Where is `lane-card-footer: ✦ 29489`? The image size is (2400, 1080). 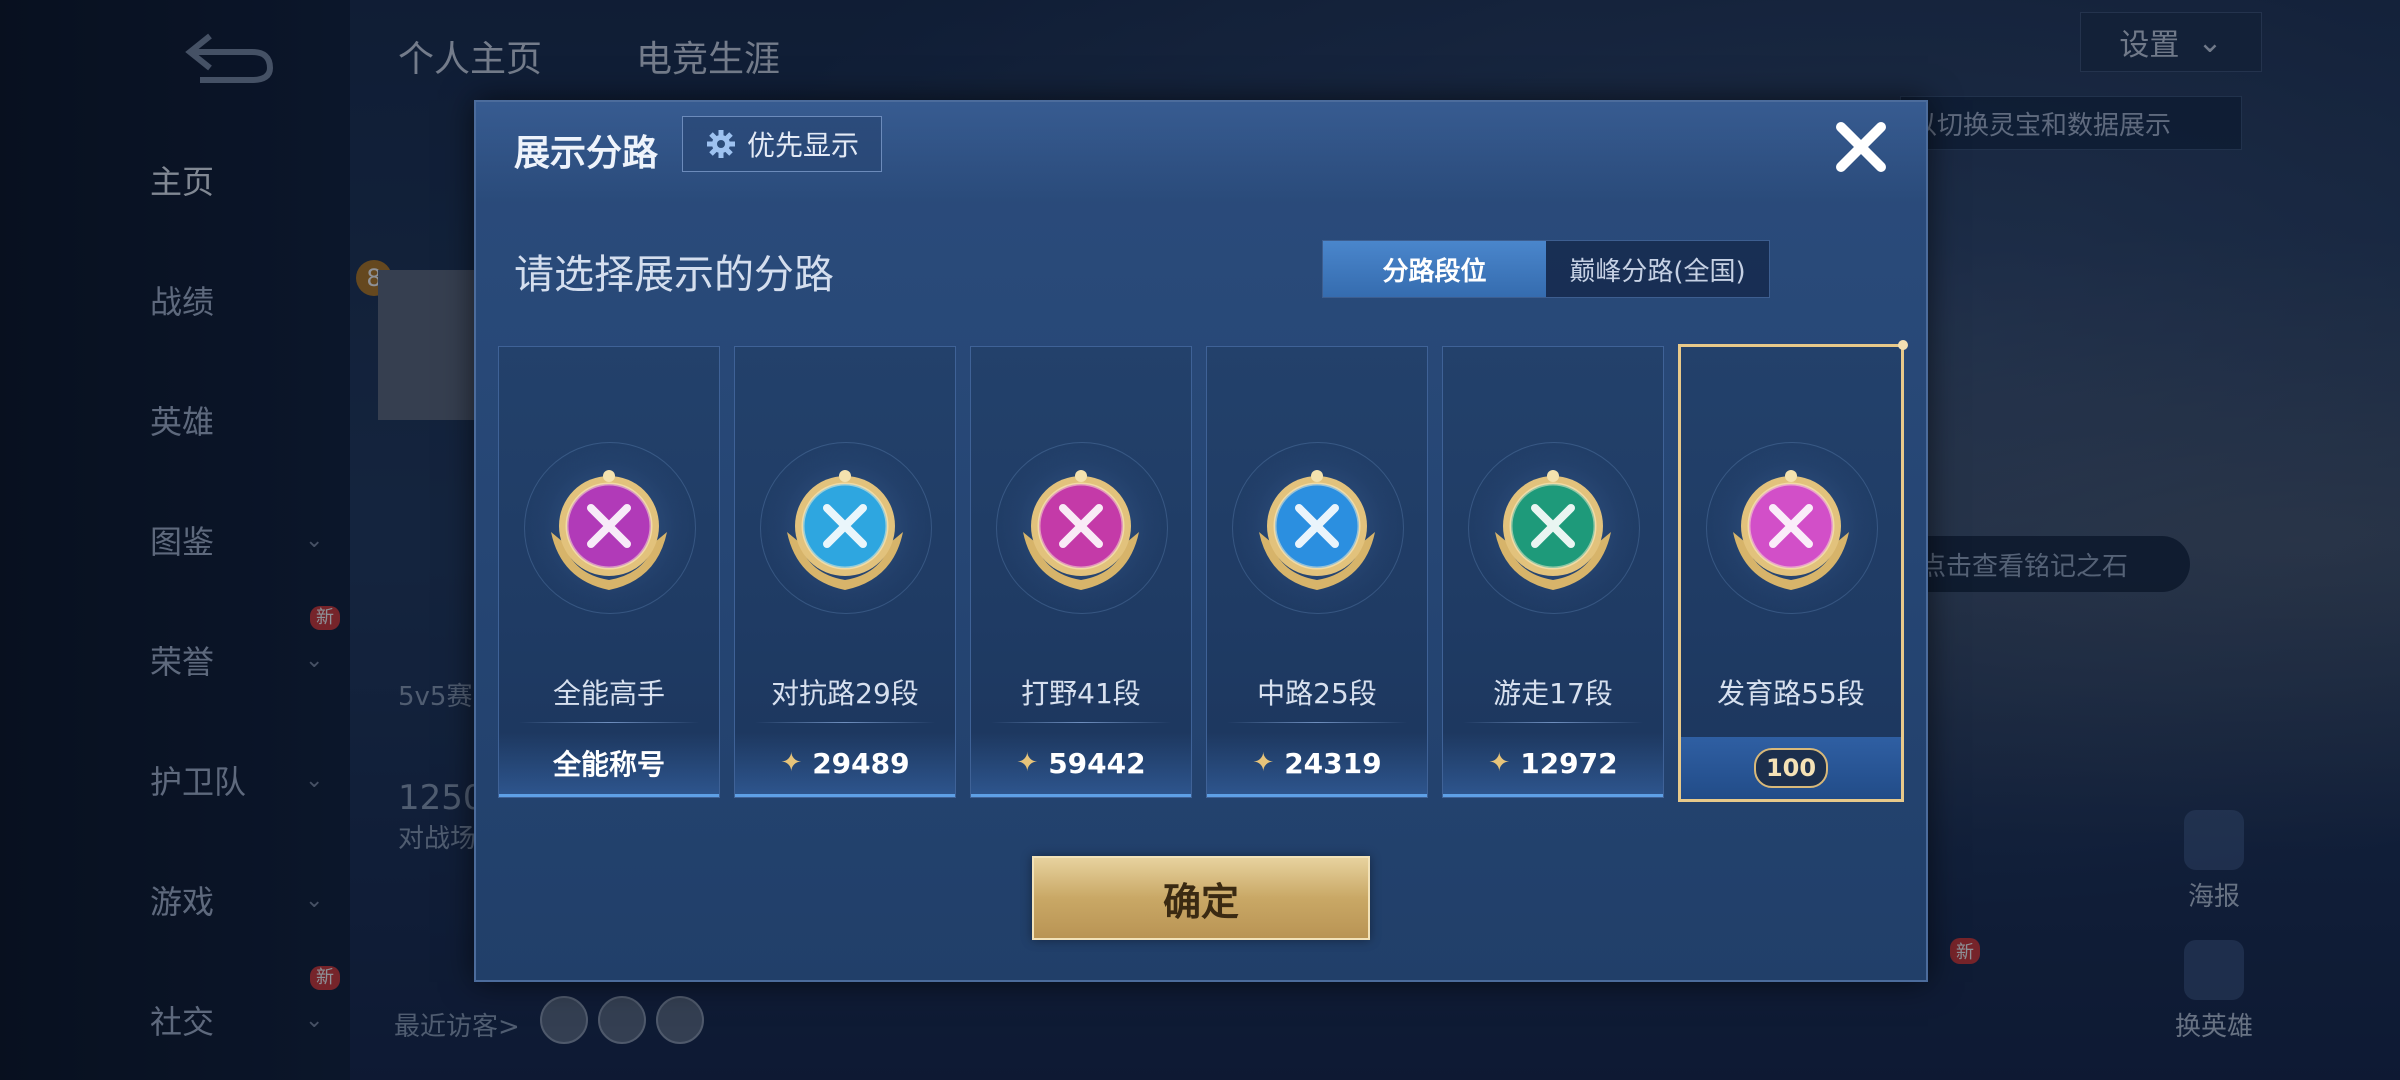
lane-card-footer: ✦ 29489 is located at coordinates (845, 764).